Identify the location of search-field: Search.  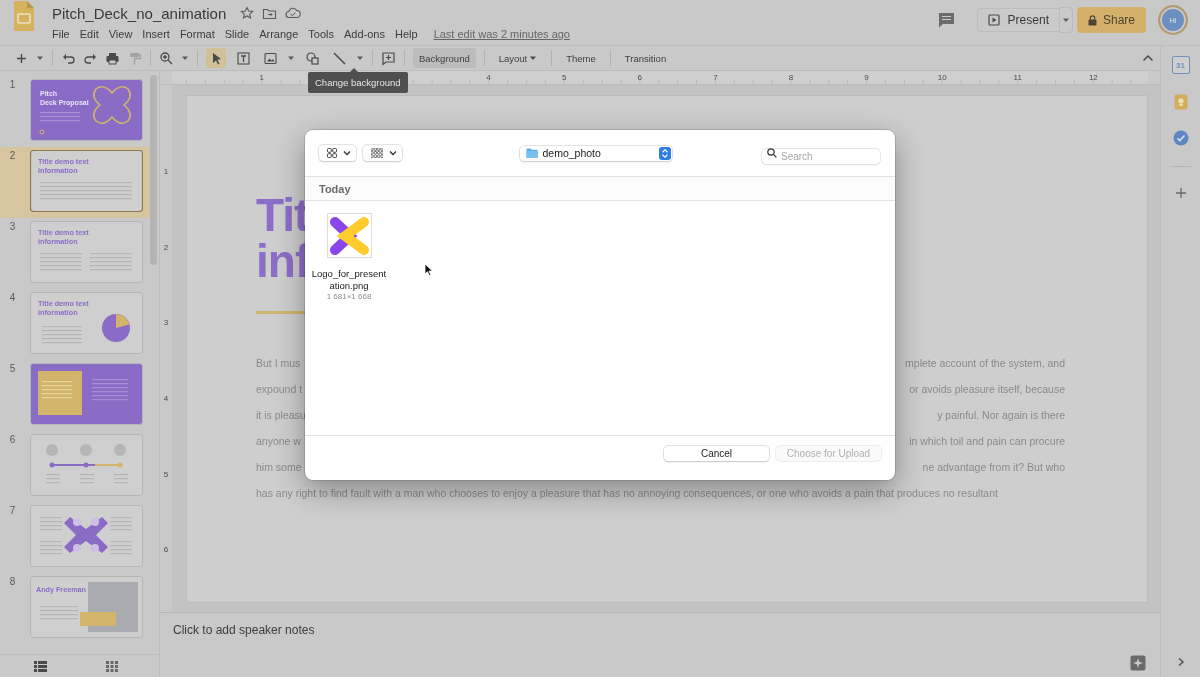
(821, 156).